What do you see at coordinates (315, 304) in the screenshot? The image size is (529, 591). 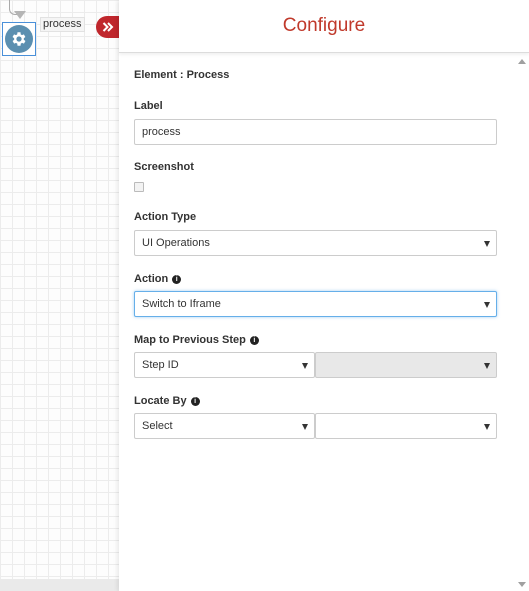 I see `action-select: Switch to Iframe` at bounding box center [315, 304].